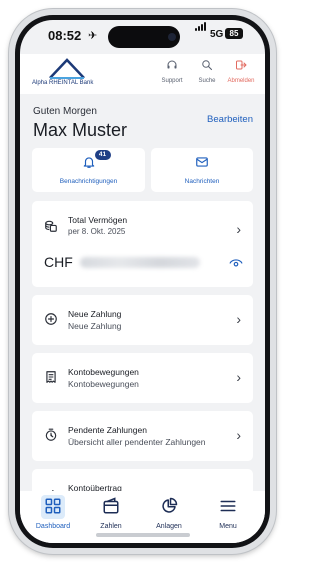 This screenshot has width=320, height=563. I want to click on balance-hidden-mask, so click(140, 262).